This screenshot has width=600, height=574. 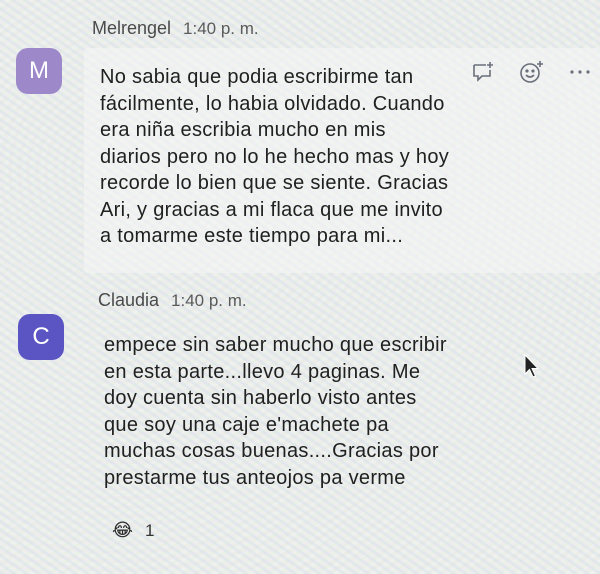 I want to click on avatar: C, so click(x=41, y=337).